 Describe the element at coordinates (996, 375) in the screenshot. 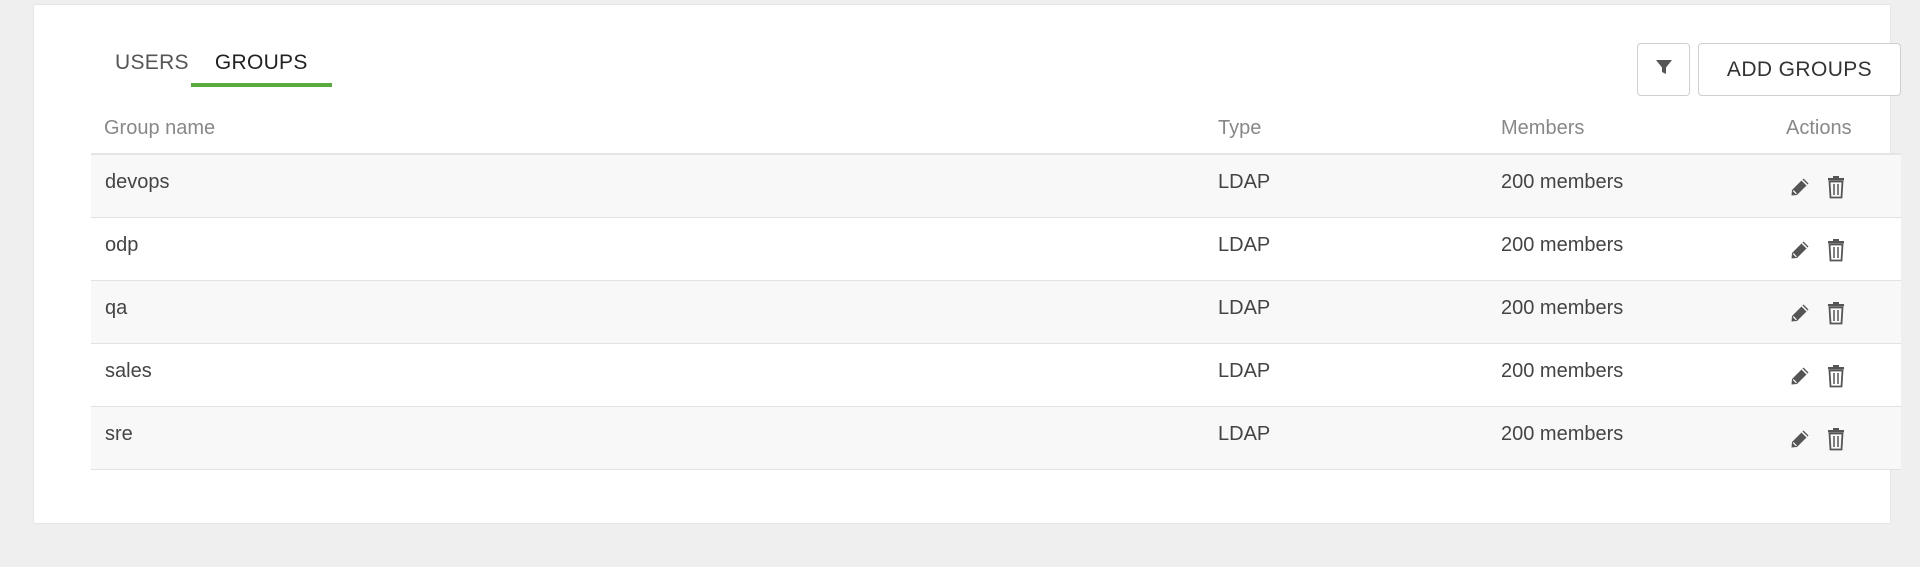

I see `table-row: sales LDAP 200 members` at that location.